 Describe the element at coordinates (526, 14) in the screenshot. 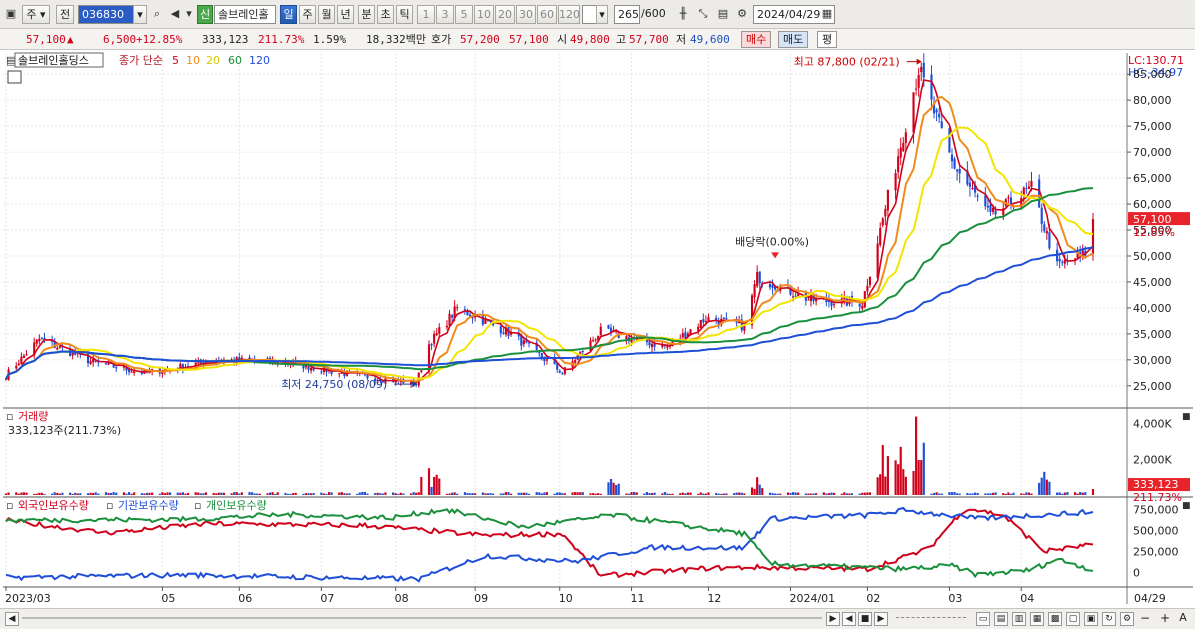

I see `interval-30-button: 30` at that location.